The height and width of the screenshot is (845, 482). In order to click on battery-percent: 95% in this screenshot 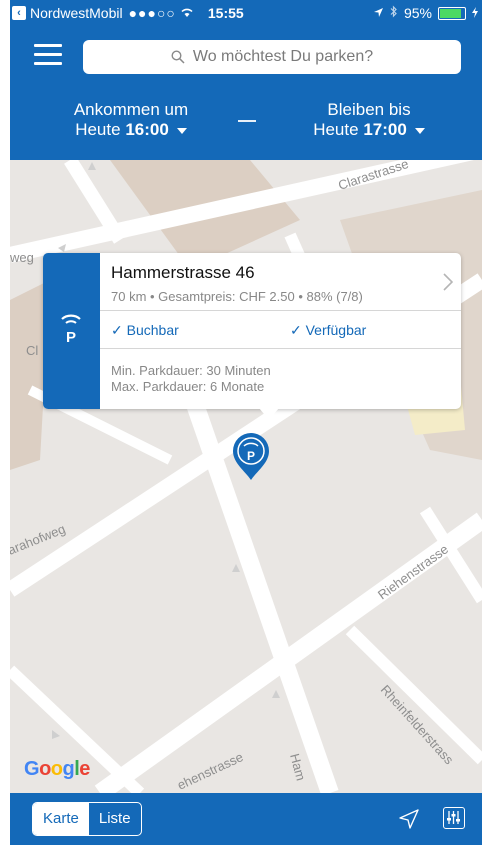, I will do `click(417, 13)`.